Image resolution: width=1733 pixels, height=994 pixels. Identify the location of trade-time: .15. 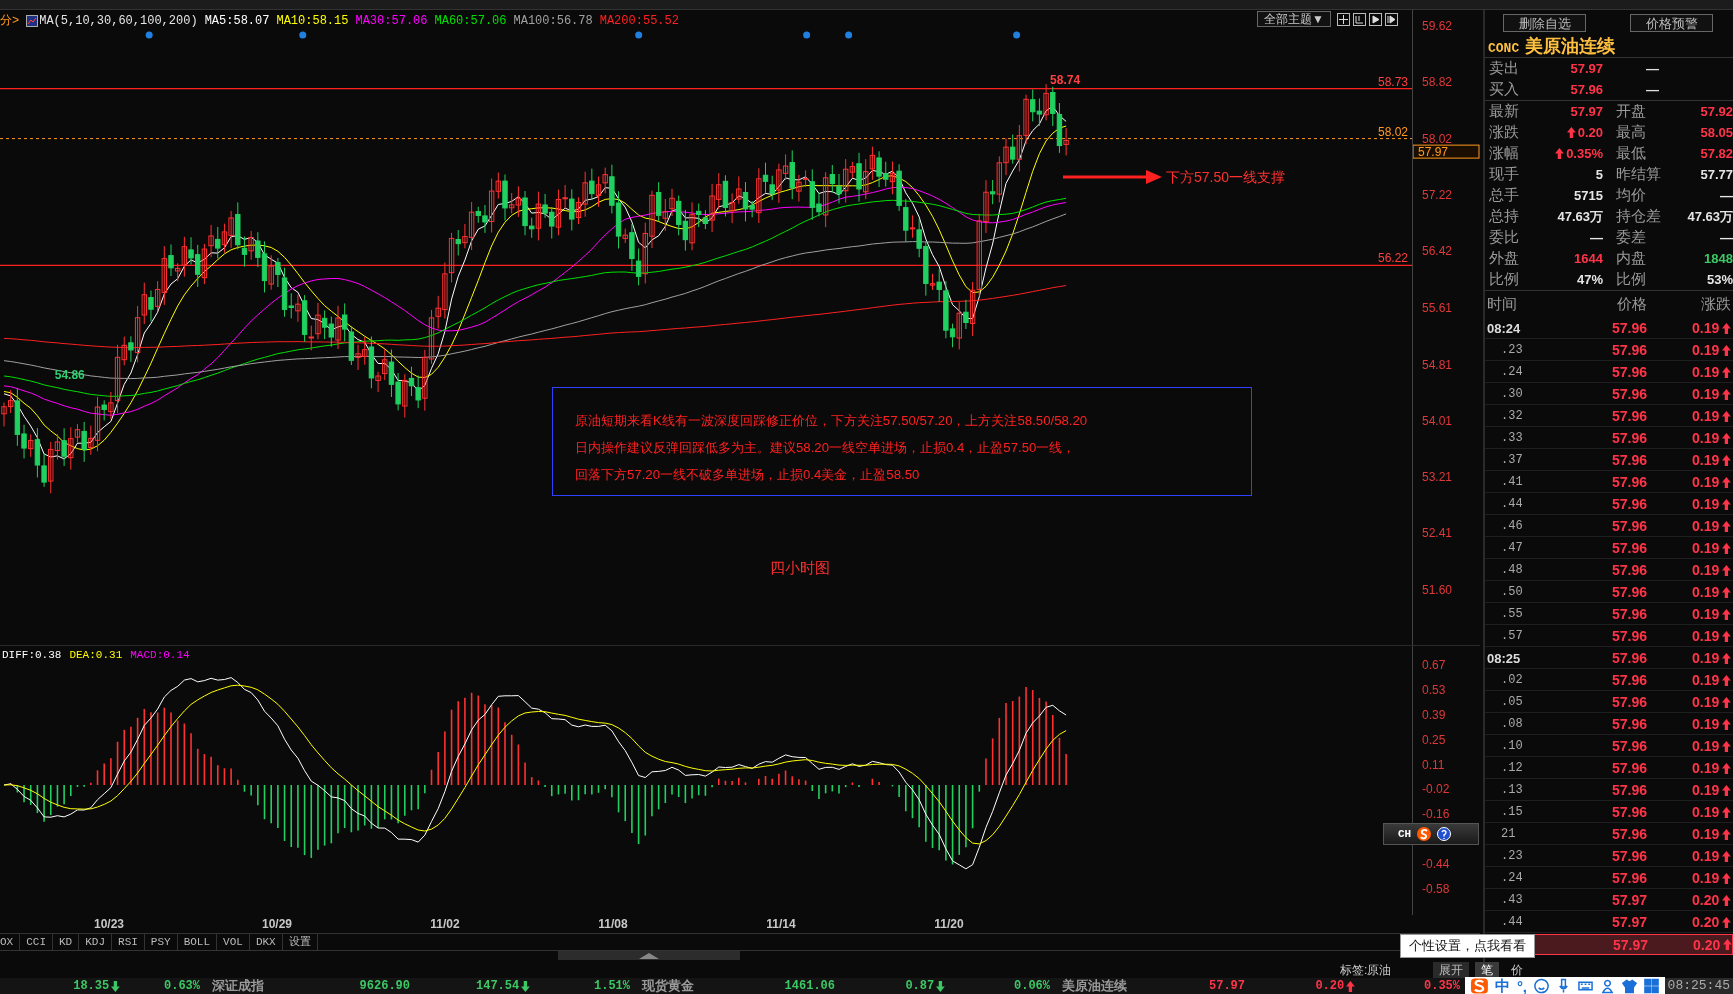
(1512, 812).